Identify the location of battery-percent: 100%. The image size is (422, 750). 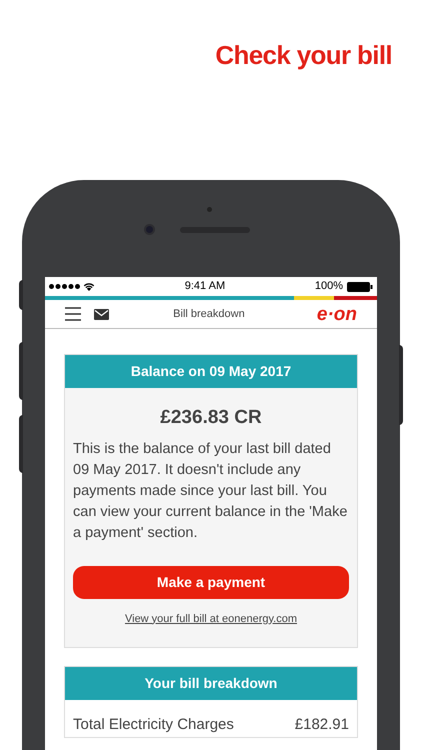
(328, 286).